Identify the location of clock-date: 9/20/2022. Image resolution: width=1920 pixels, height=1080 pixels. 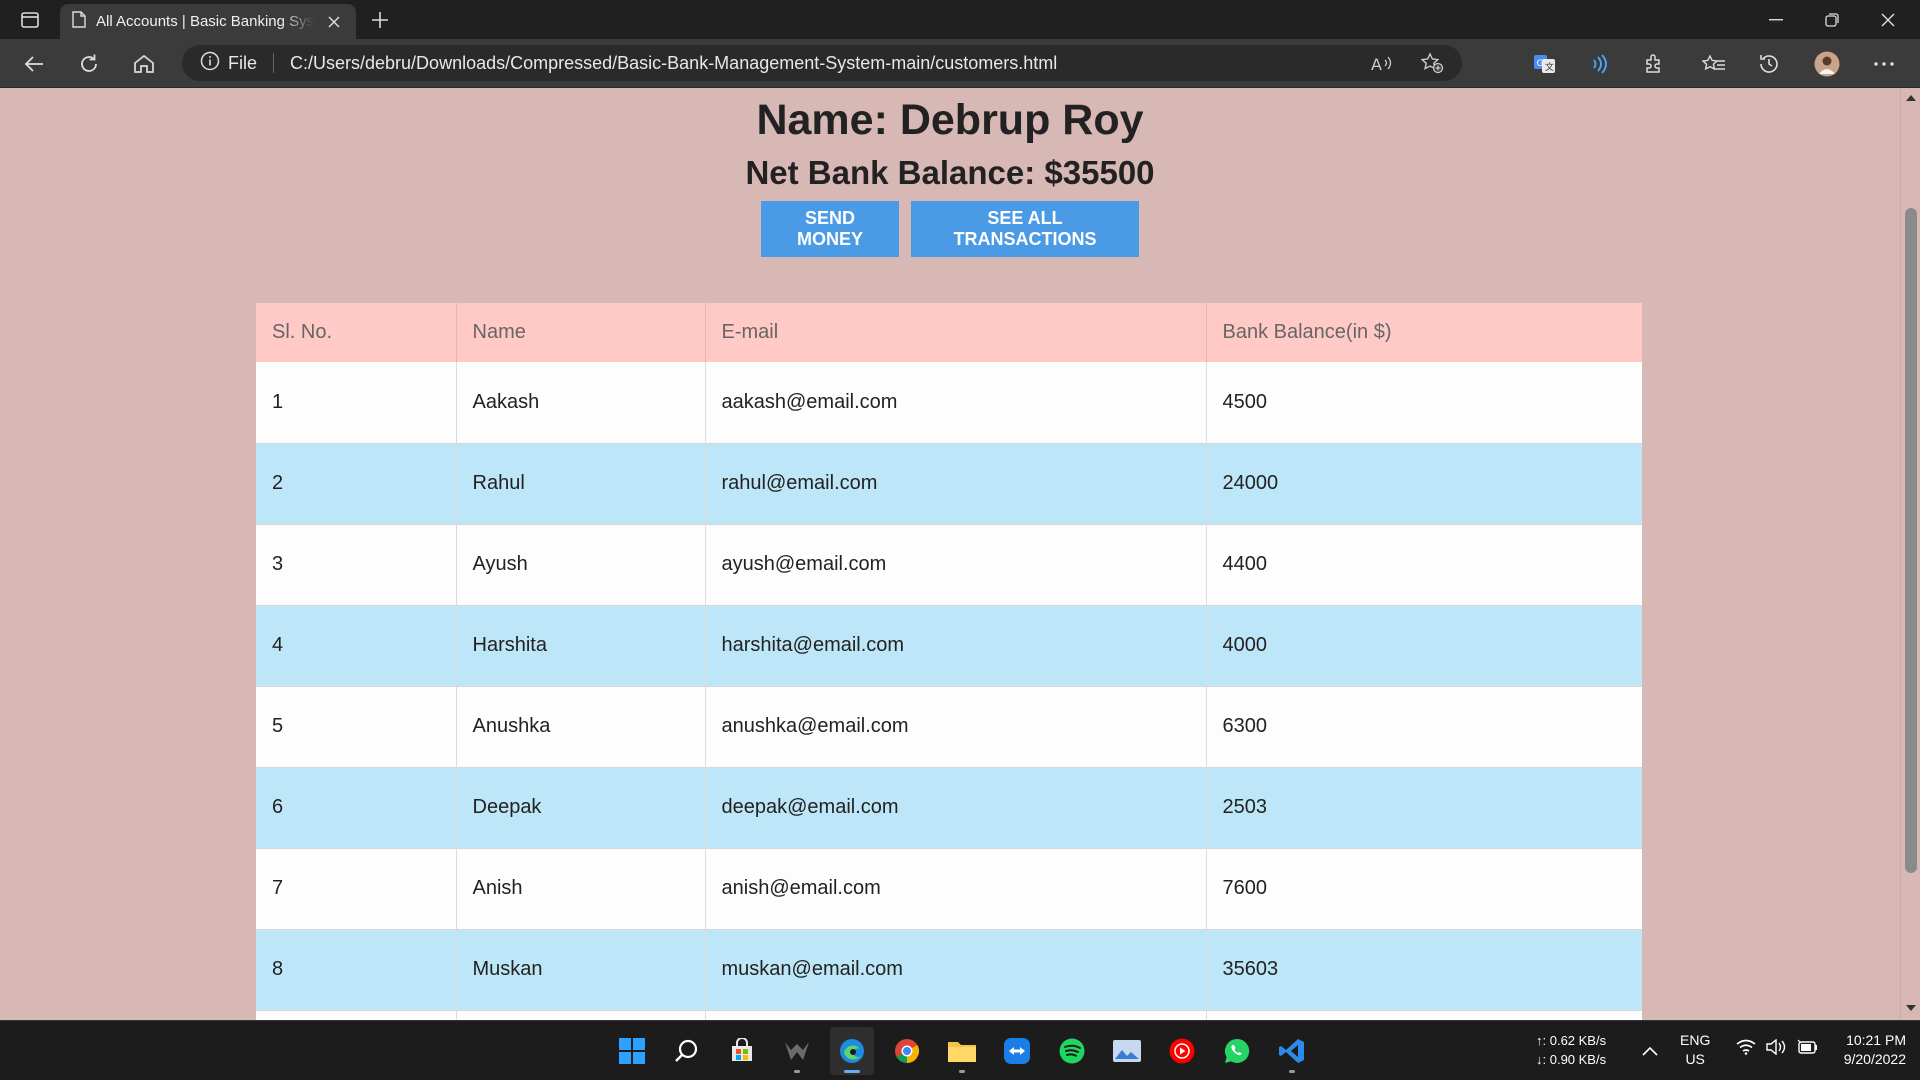
(1874, 1059).